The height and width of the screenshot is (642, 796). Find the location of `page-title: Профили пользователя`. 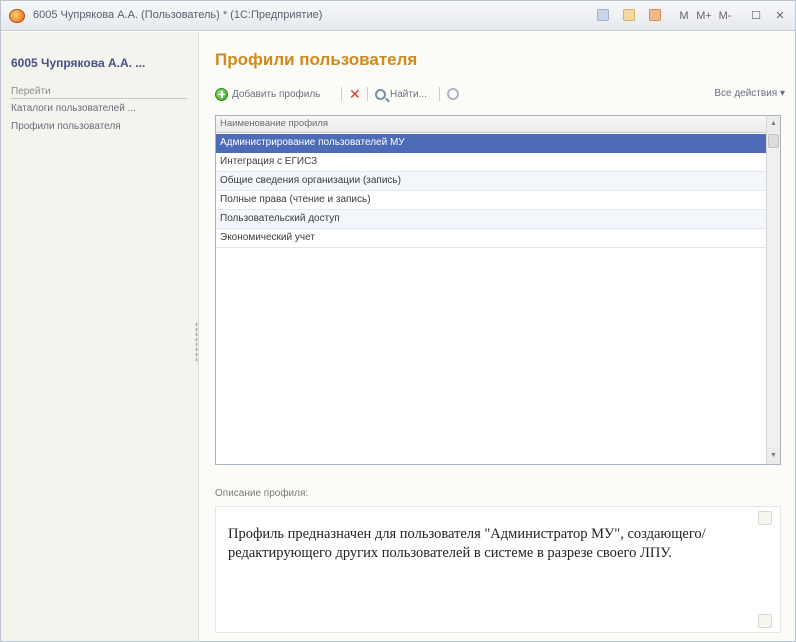

page-title: Профили пользователя is located at coordinates (316, 59).